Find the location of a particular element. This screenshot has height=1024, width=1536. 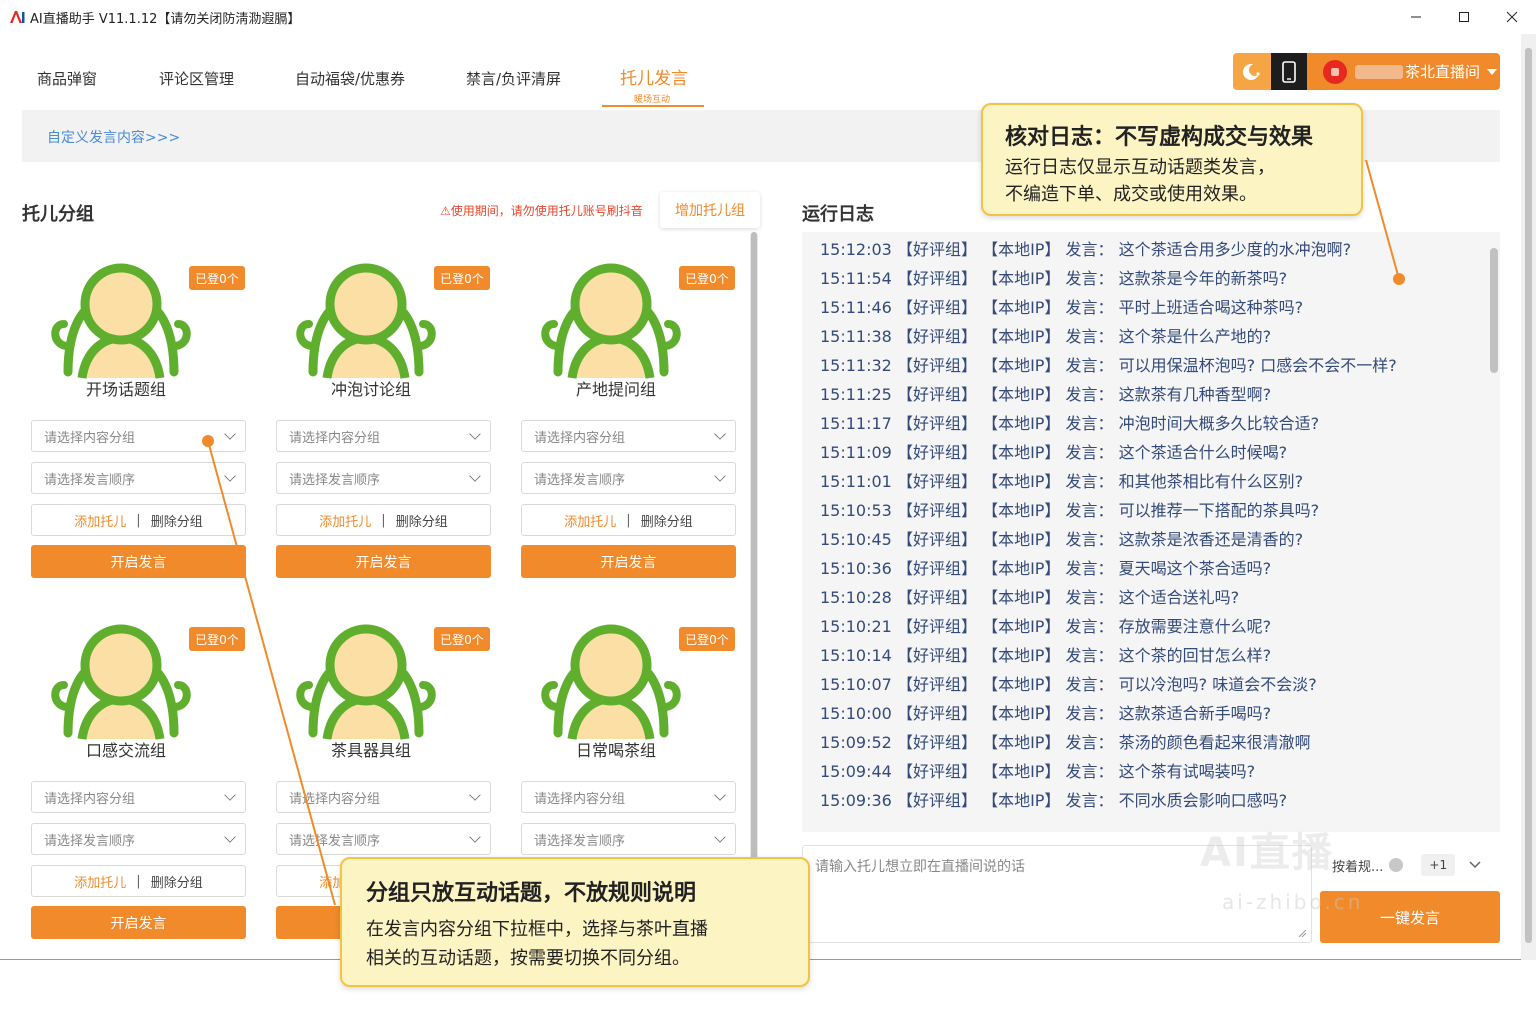

log-text: 这款茶适合新手喝吗? is located at coordinates (1195, 713).